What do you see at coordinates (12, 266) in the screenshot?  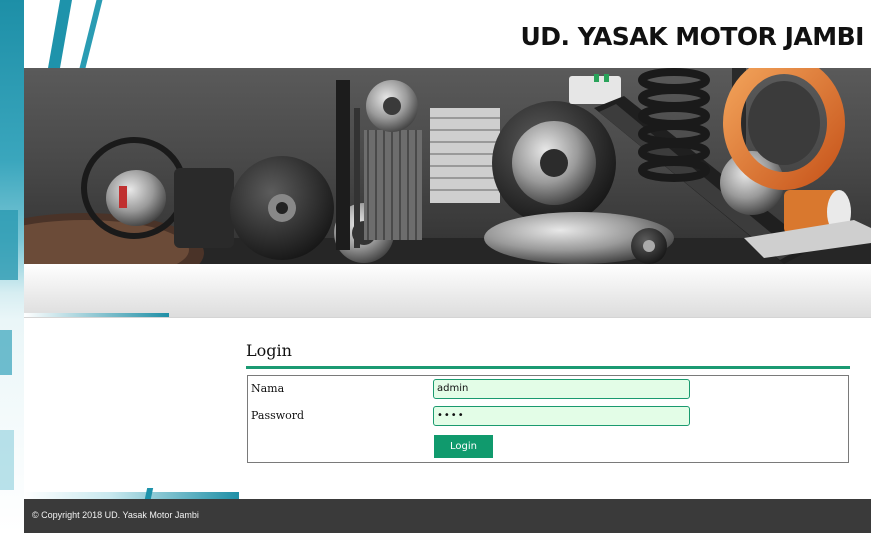 I see `left-decorative-strip` at bounding box center [12, 266].